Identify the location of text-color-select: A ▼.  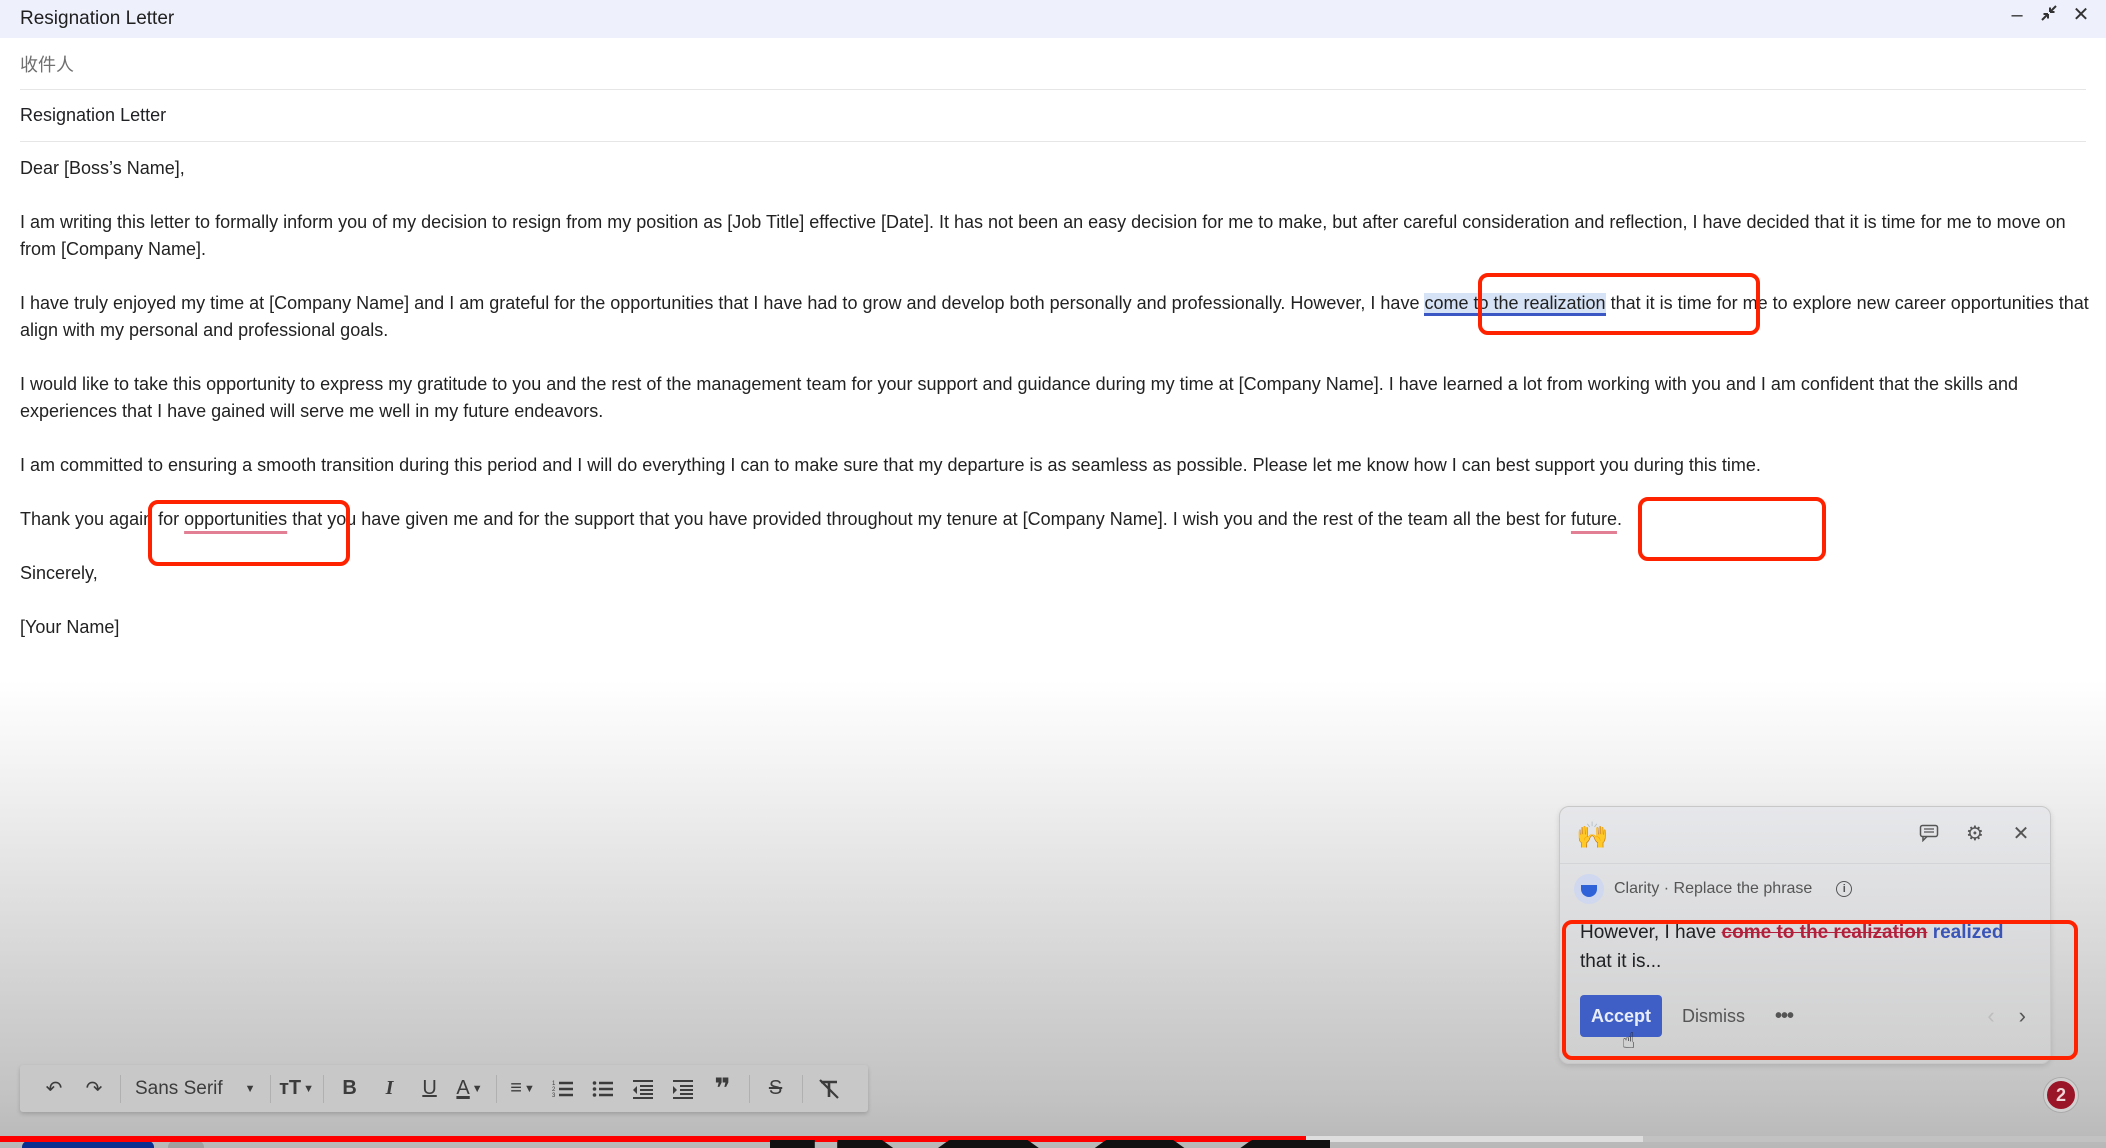
(470, 1089).